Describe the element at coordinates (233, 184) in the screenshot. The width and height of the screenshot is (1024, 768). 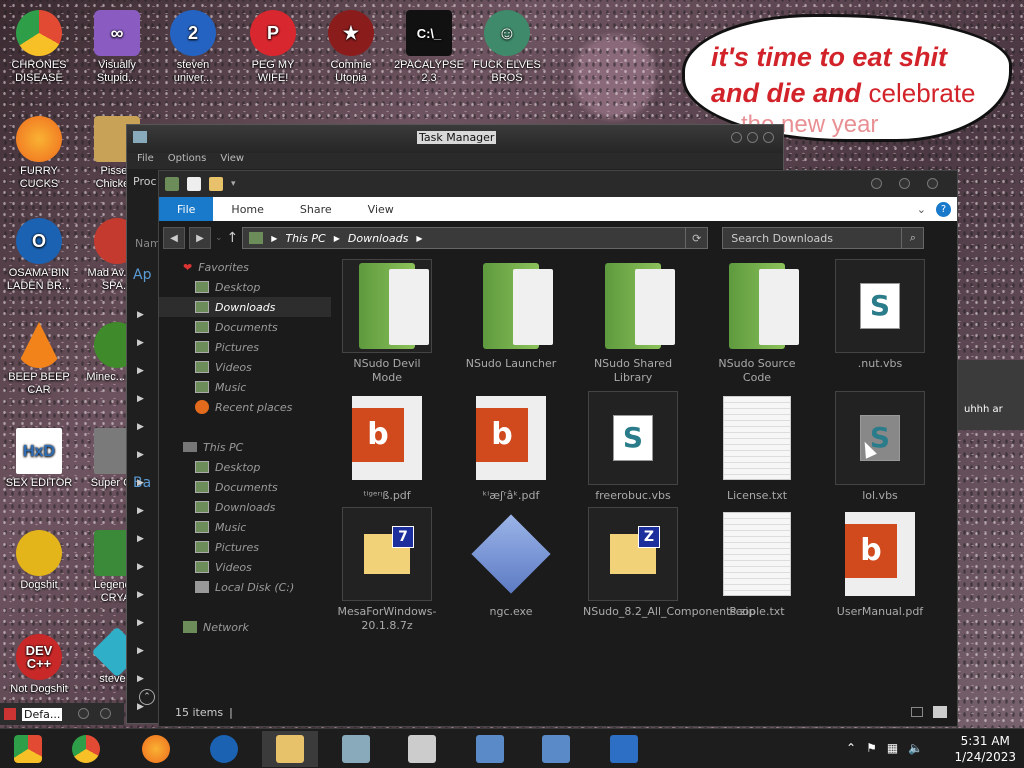
I see `chevron-down-icon: ▾` at that location.